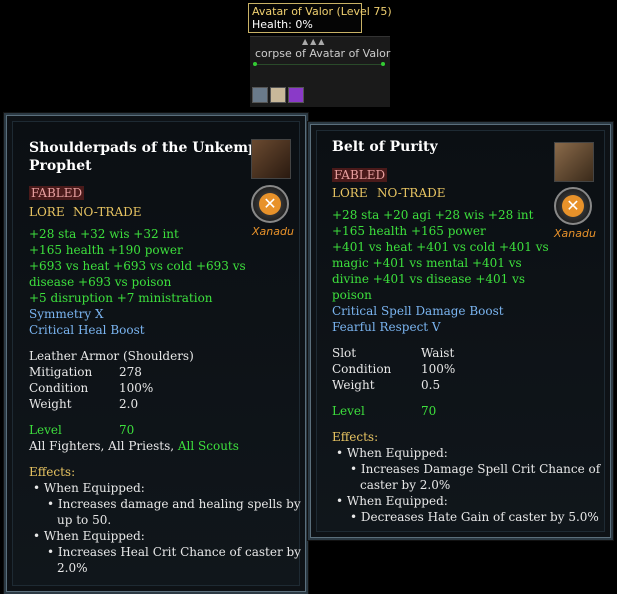 The width and height of the screenshot is (617, 594). Describe the element at coordinates (440, 247) in the screenshot. I see `stat-line: +401 vs heat +401 vs cold +401 vs` at that location.